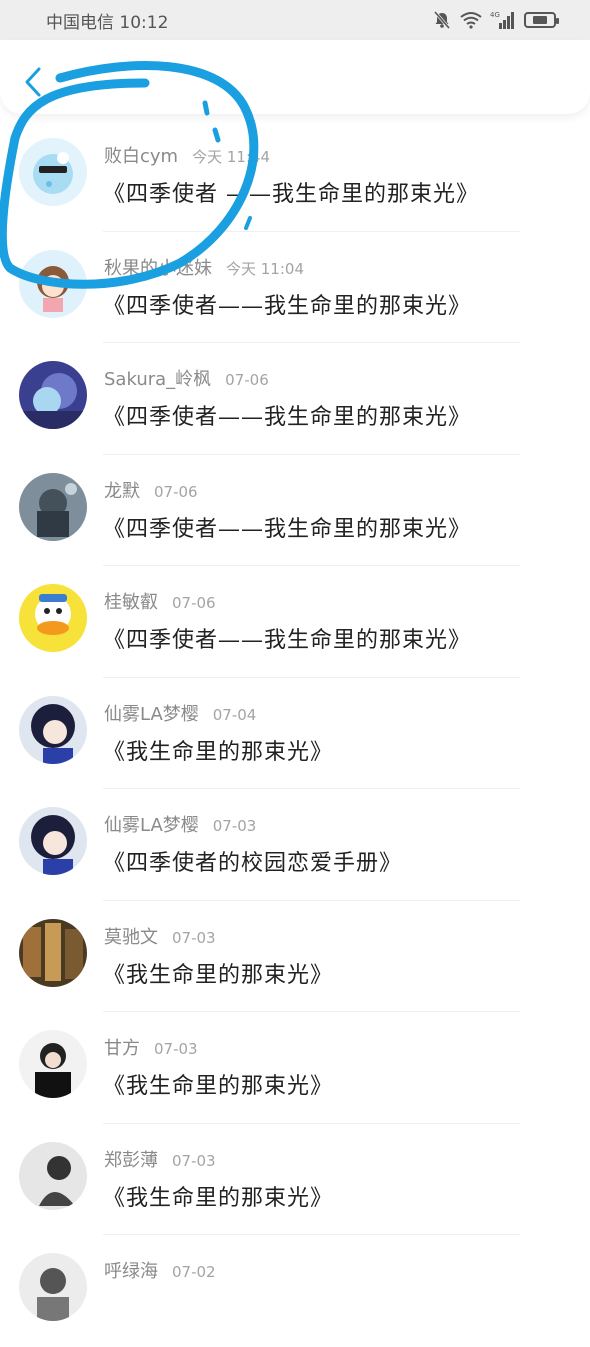 This screenshot has height=1347, width=590. Describe the element at coordinates (160, 936) in the screenshot. I see `item-meta: 莫驰文 07-03` at that location.